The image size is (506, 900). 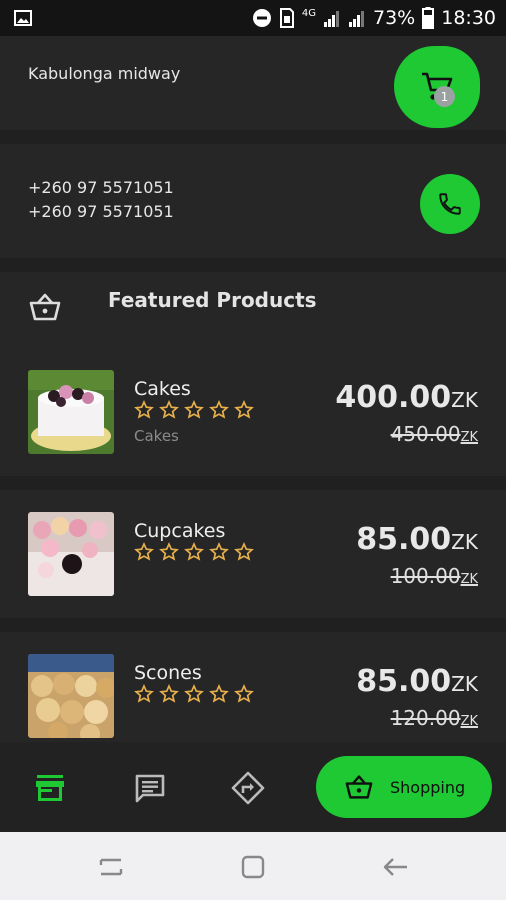 What do you see at coordinates (162, 389) in the screenshot?
I see `product-name: Cakes` at bounding box center [162, 389].